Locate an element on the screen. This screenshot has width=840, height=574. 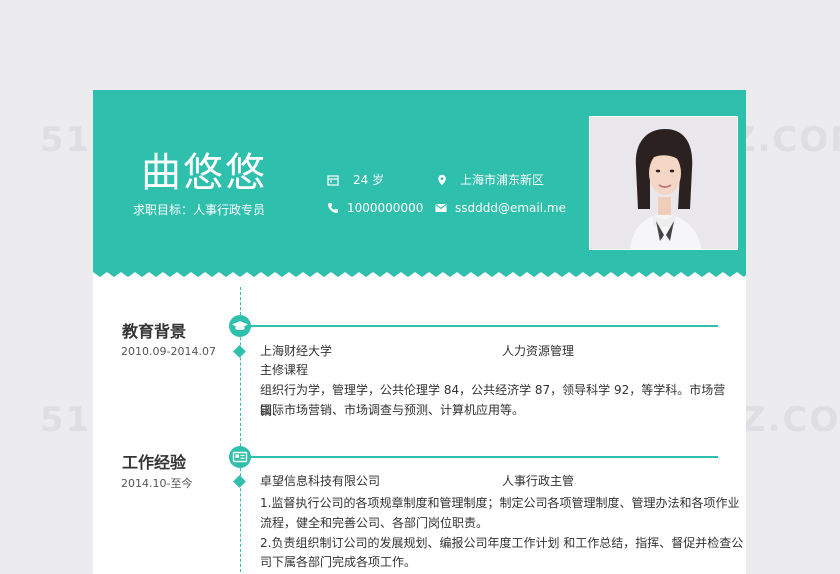
profile-photo is located at coordinates (663, 183).